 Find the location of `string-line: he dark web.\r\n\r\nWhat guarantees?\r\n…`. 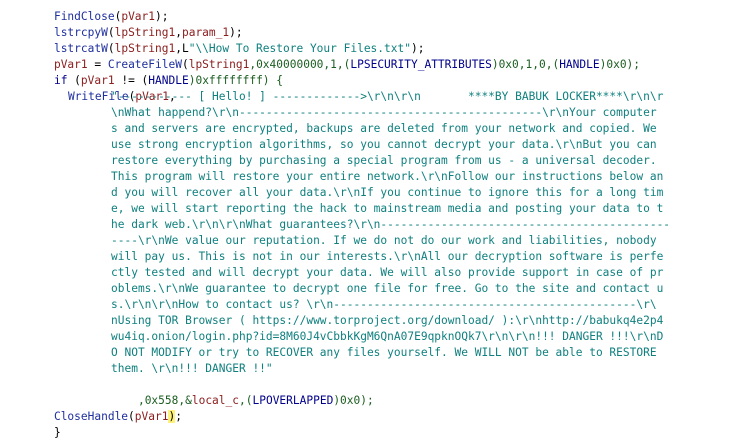

string-line: he dark web.\r\n\r\nWhat guarantees?\r\n… is located at coordinates (391, 224).